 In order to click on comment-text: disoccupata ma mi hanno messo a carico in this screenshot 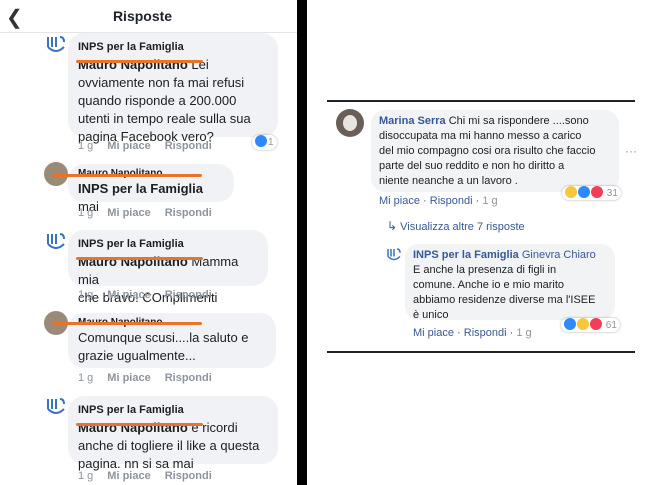, I will do `click(480, 136)`.